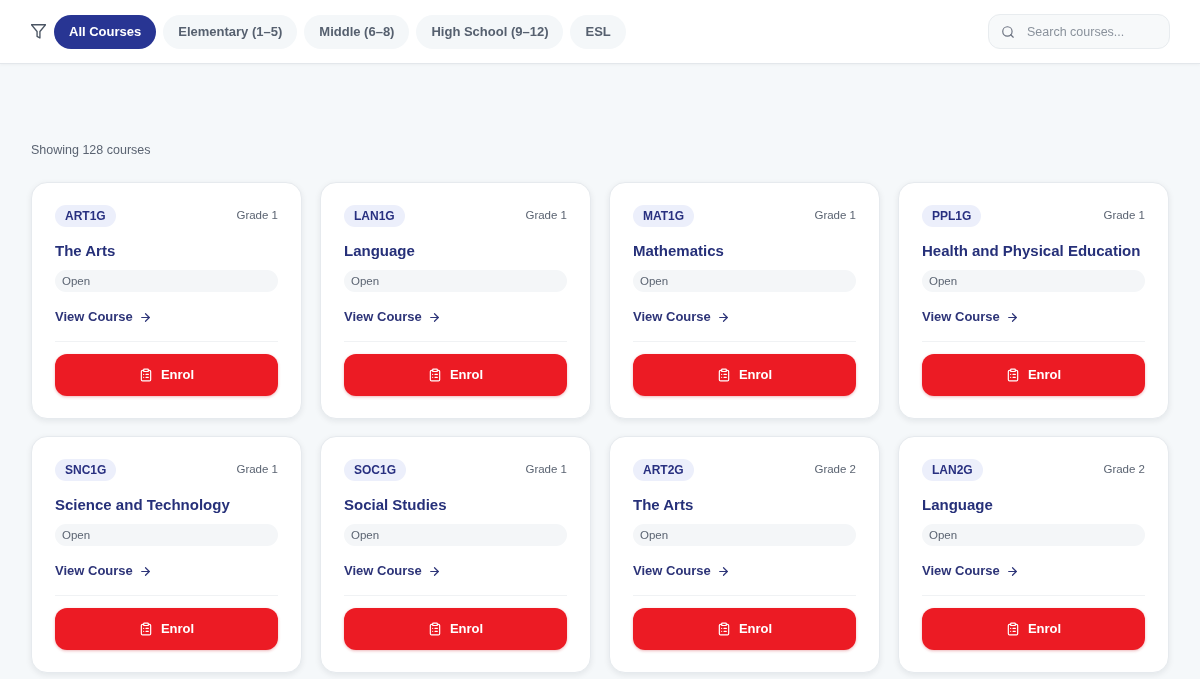 The image size is (1200, 679). I want to click on course-code: LAN1G, so click(374, 216).